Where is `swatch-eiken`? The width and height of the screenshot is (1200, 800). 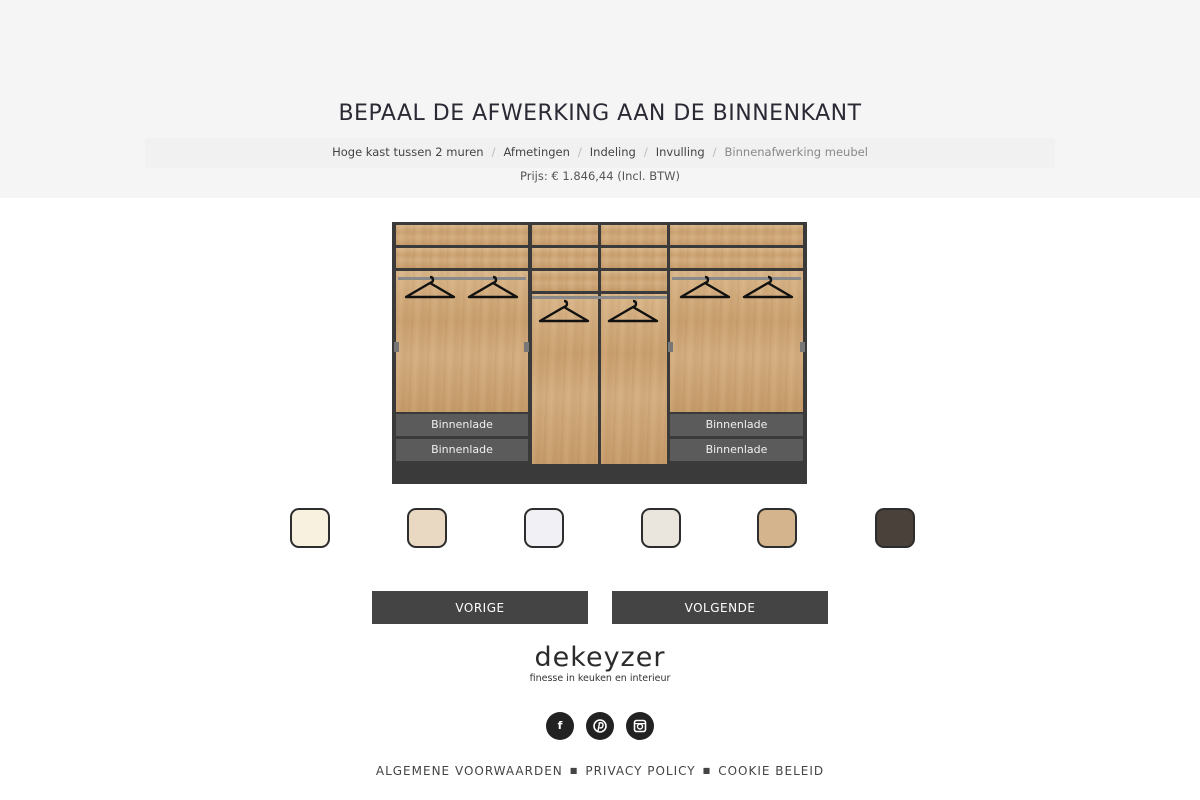
swatch-eiken is located at coordinates (777, 528).